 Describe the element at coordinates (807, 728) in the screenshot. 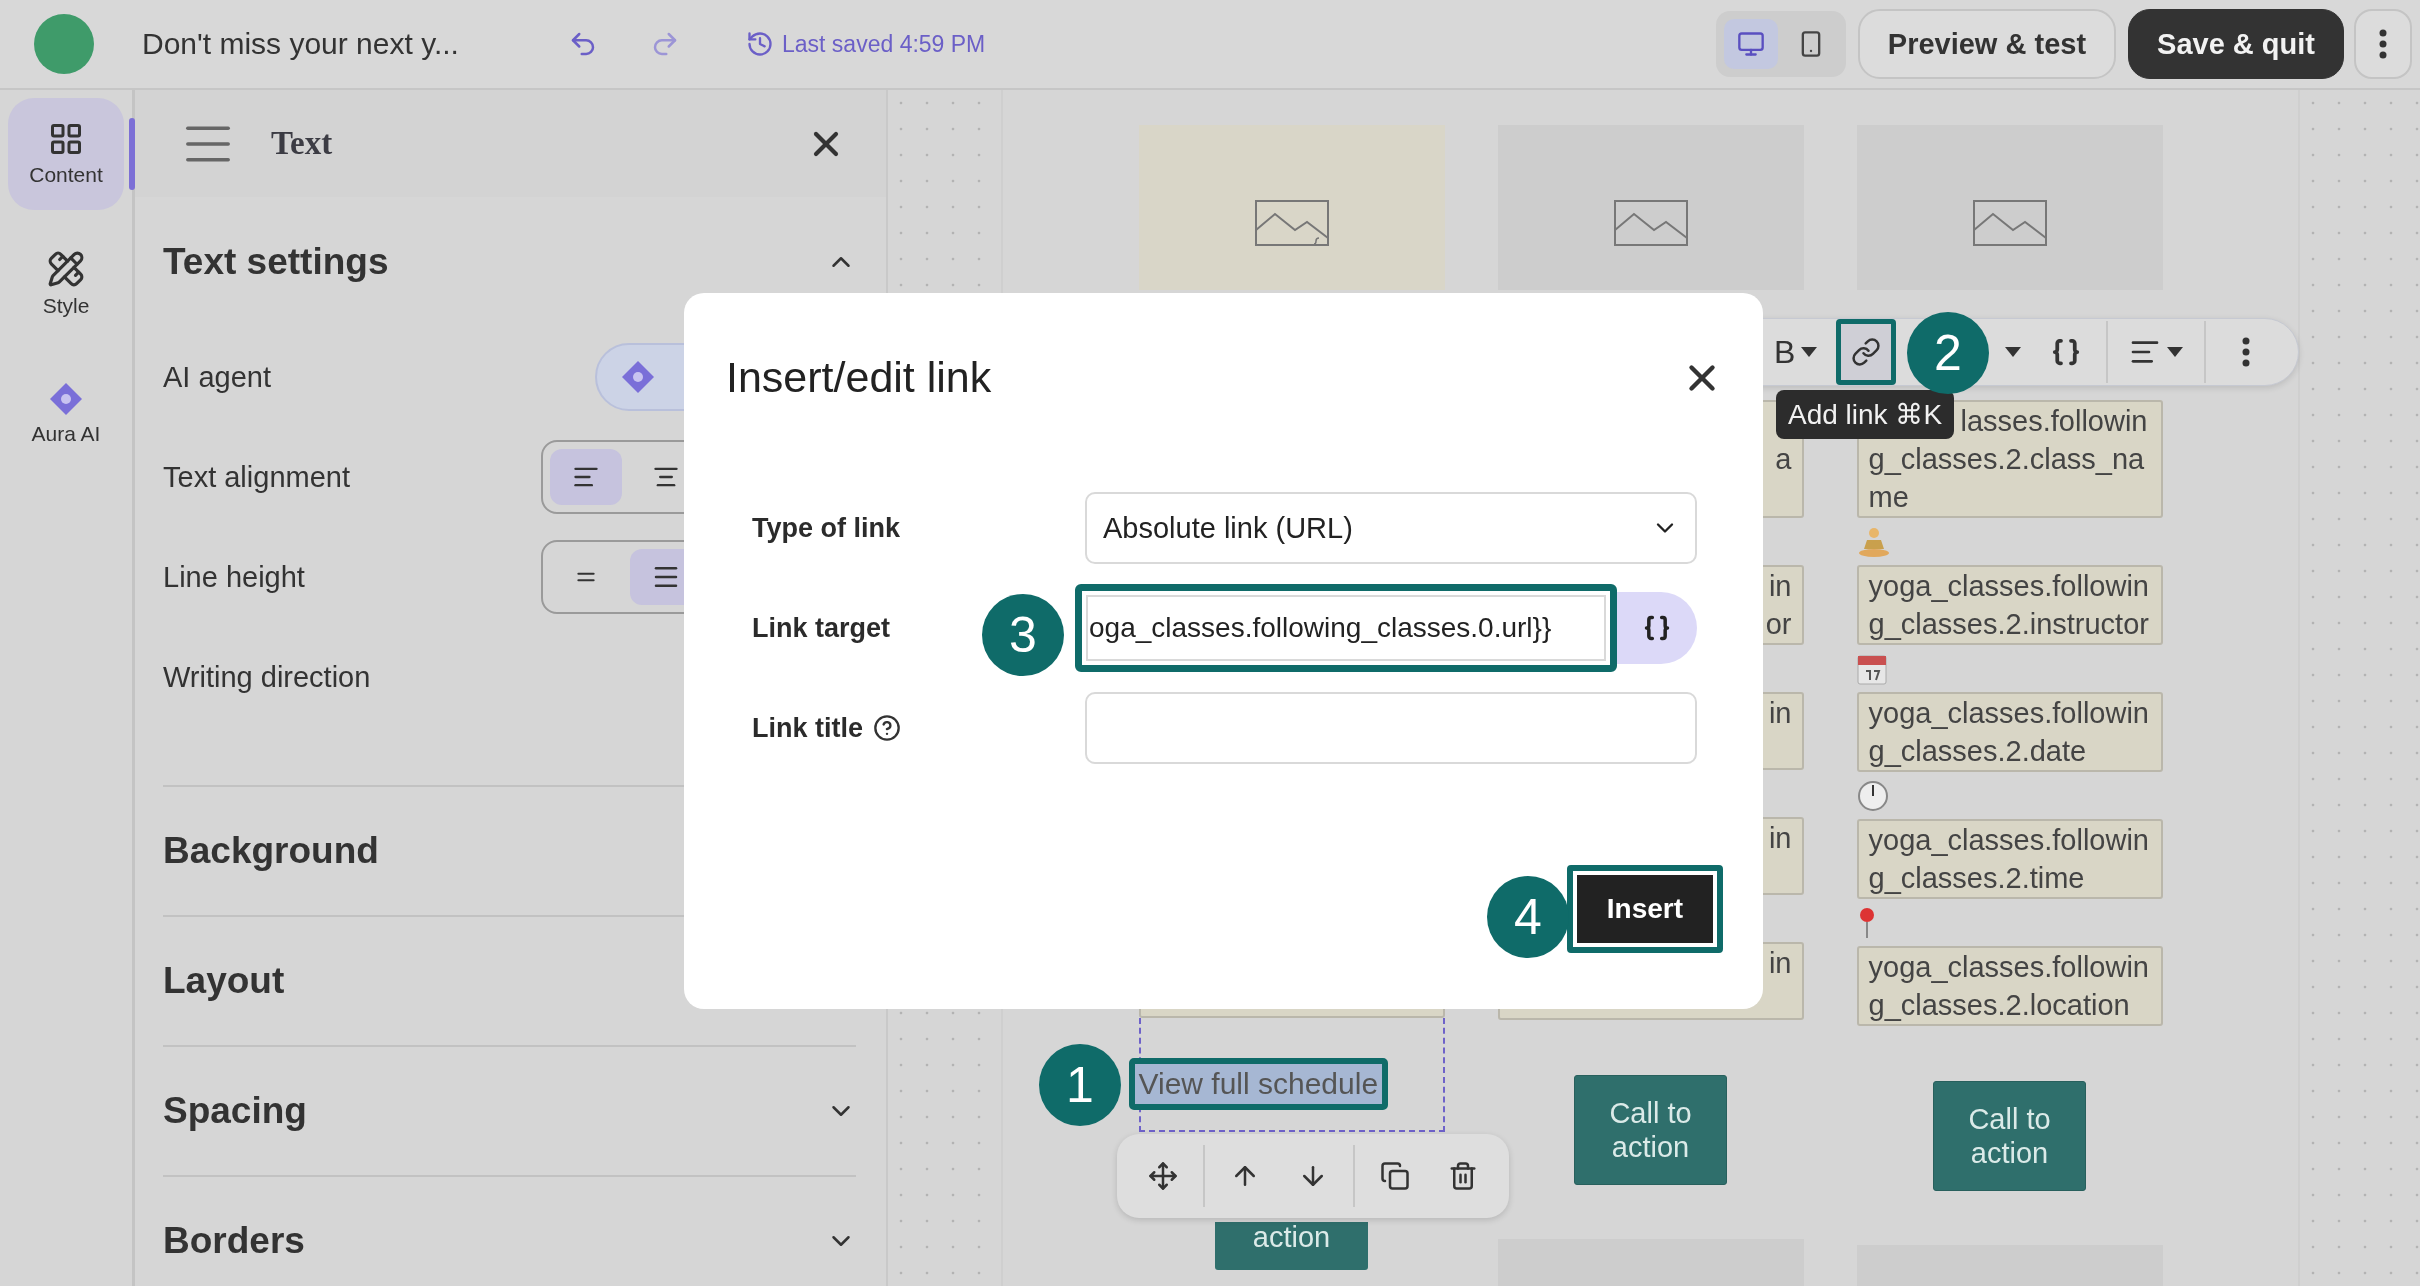

I see `field-label: Link title` at that location.